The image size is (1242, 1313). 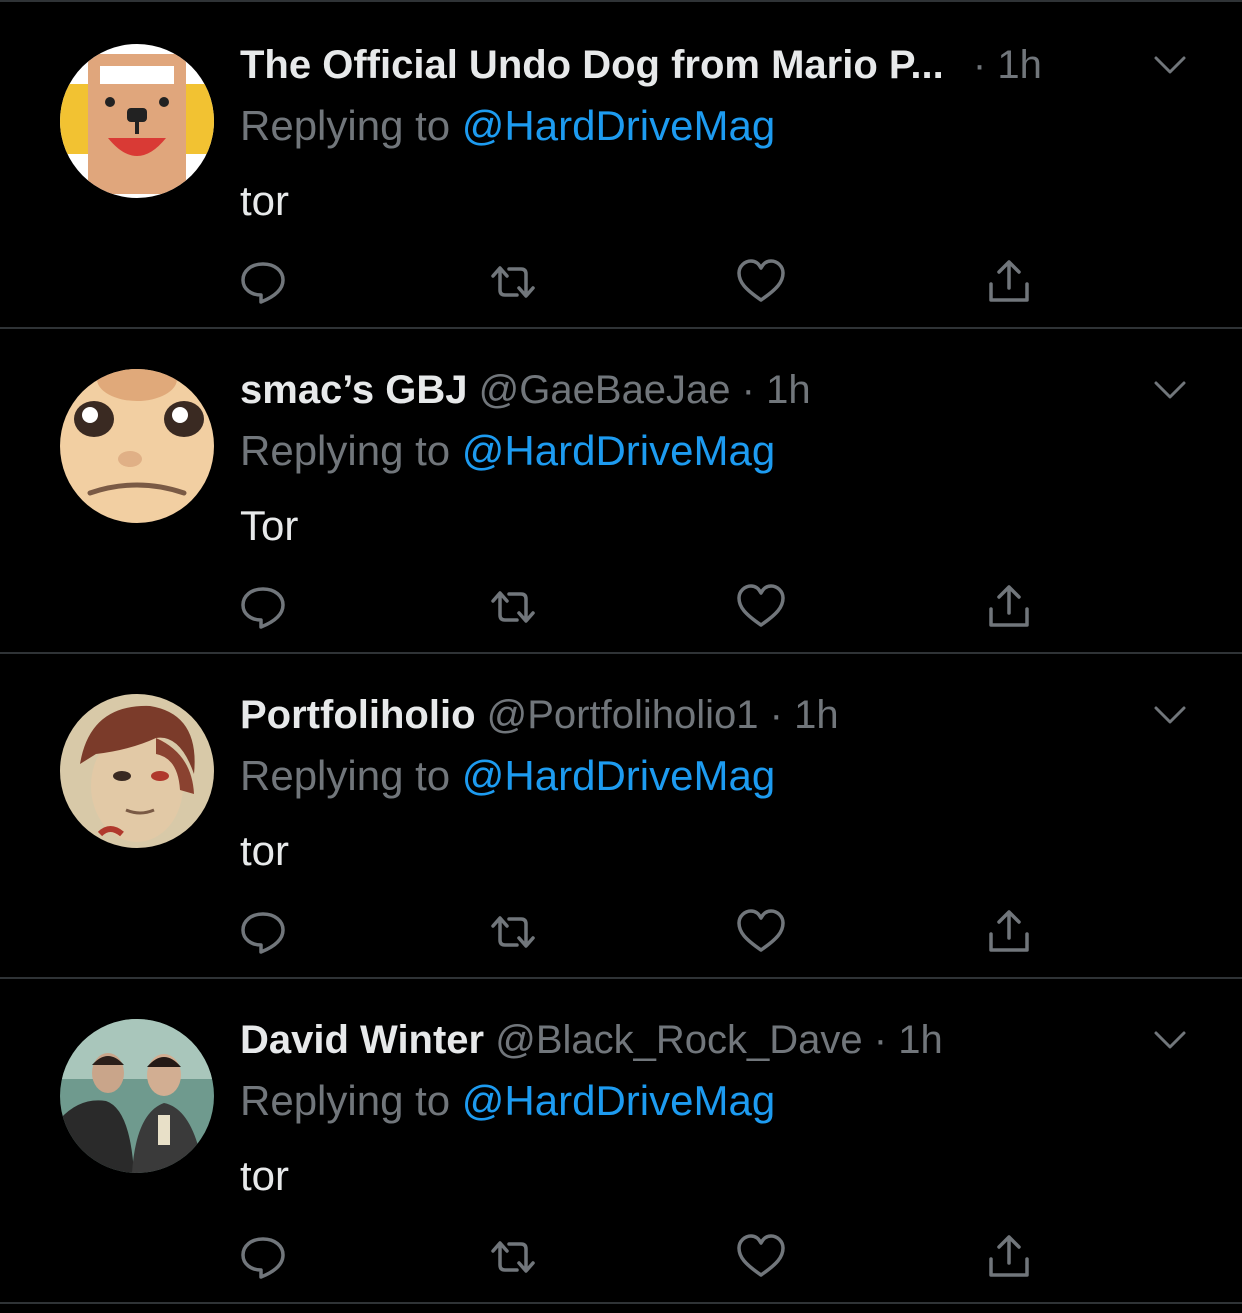 I want to click on photo-avatar, so click(x=137, y=1096).